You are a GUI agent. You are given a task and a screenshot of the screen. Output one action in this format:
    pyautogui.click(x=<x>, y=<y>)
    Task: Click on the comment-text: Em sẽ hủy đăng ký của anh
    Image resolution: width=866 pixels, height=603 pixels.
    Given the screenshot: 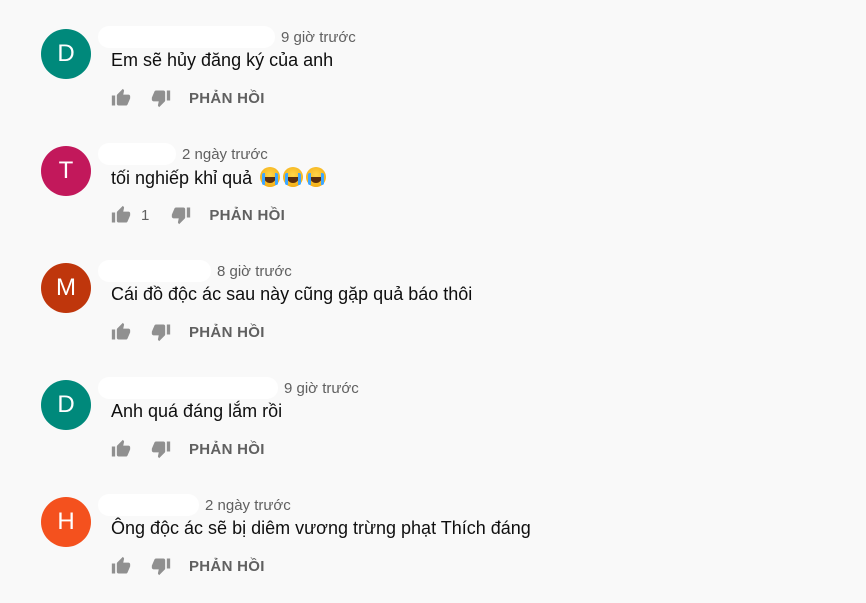 What is the action you would take?
    pyautogui.click(x=222, y=60)
    